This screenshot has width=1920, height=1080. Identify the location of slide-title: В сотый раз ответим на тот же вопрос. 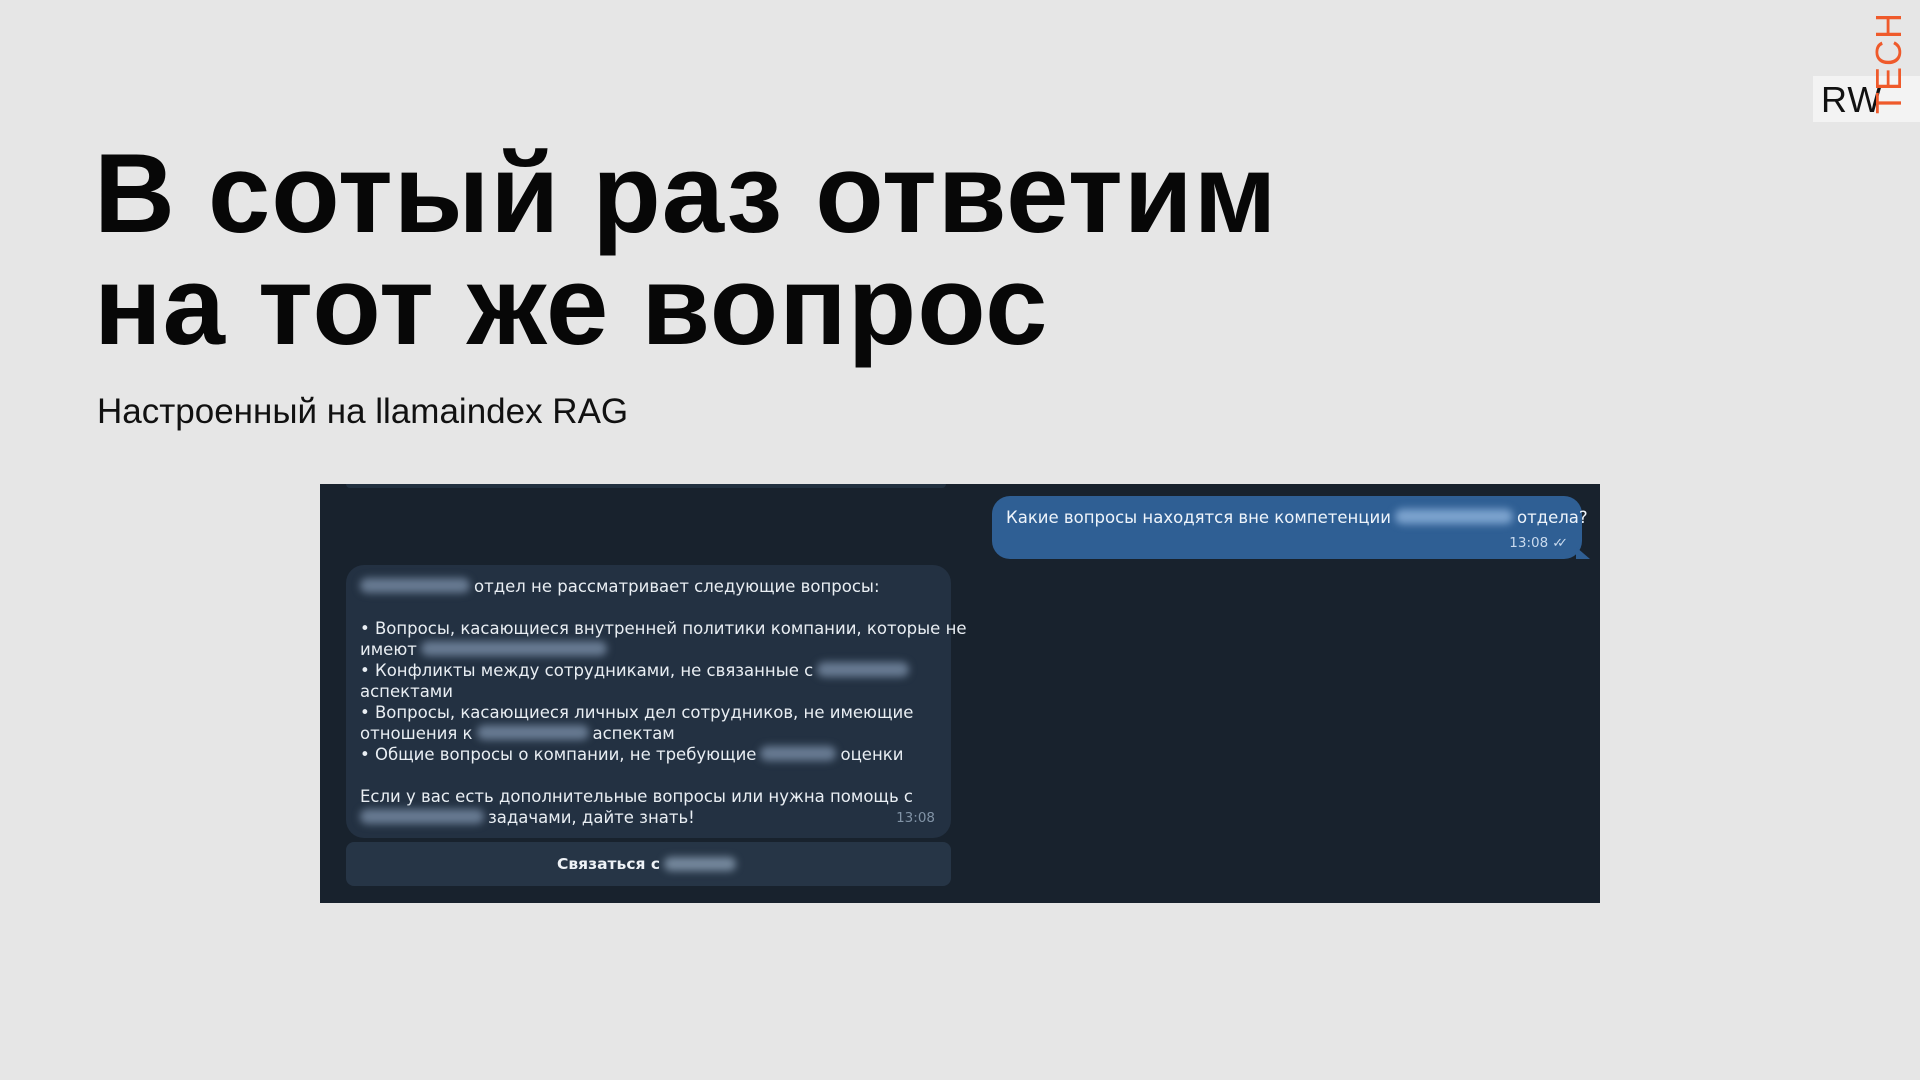
(685, 250).